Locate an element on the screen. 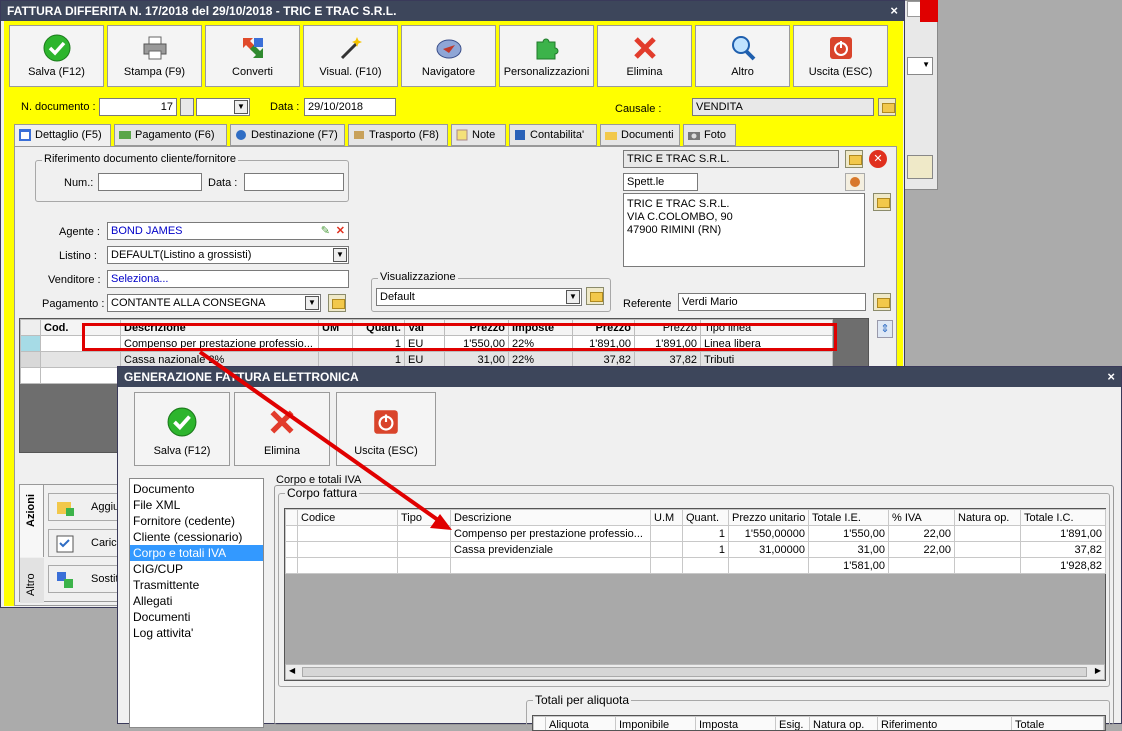 Image resolution: width=1122 pixels, height=731 pixels. cell: 37,82 is located at coordinates (1063, 550).